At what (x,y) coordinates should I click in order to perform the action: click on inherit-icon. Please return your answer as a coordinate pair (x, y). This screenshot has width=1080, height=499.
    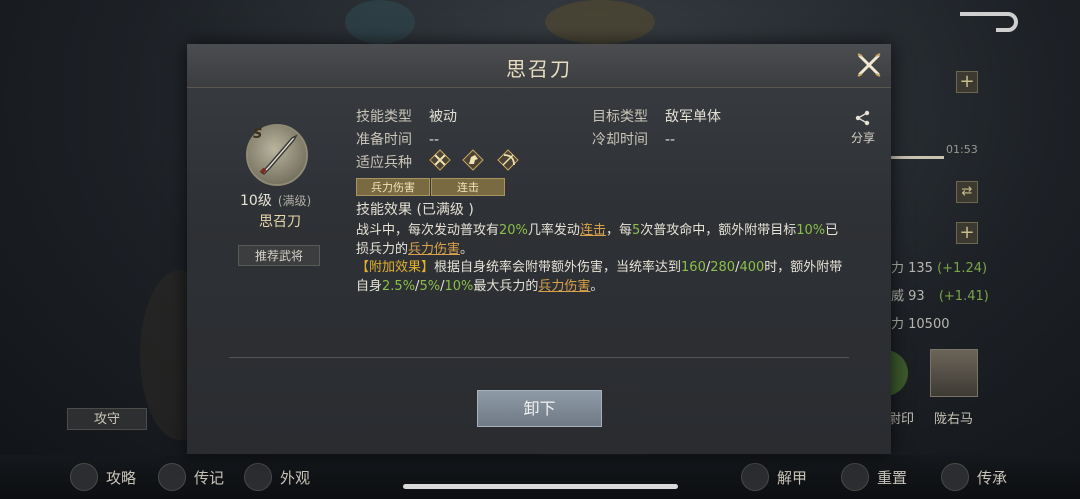
    Looking at the image, I should click on (955, 477).